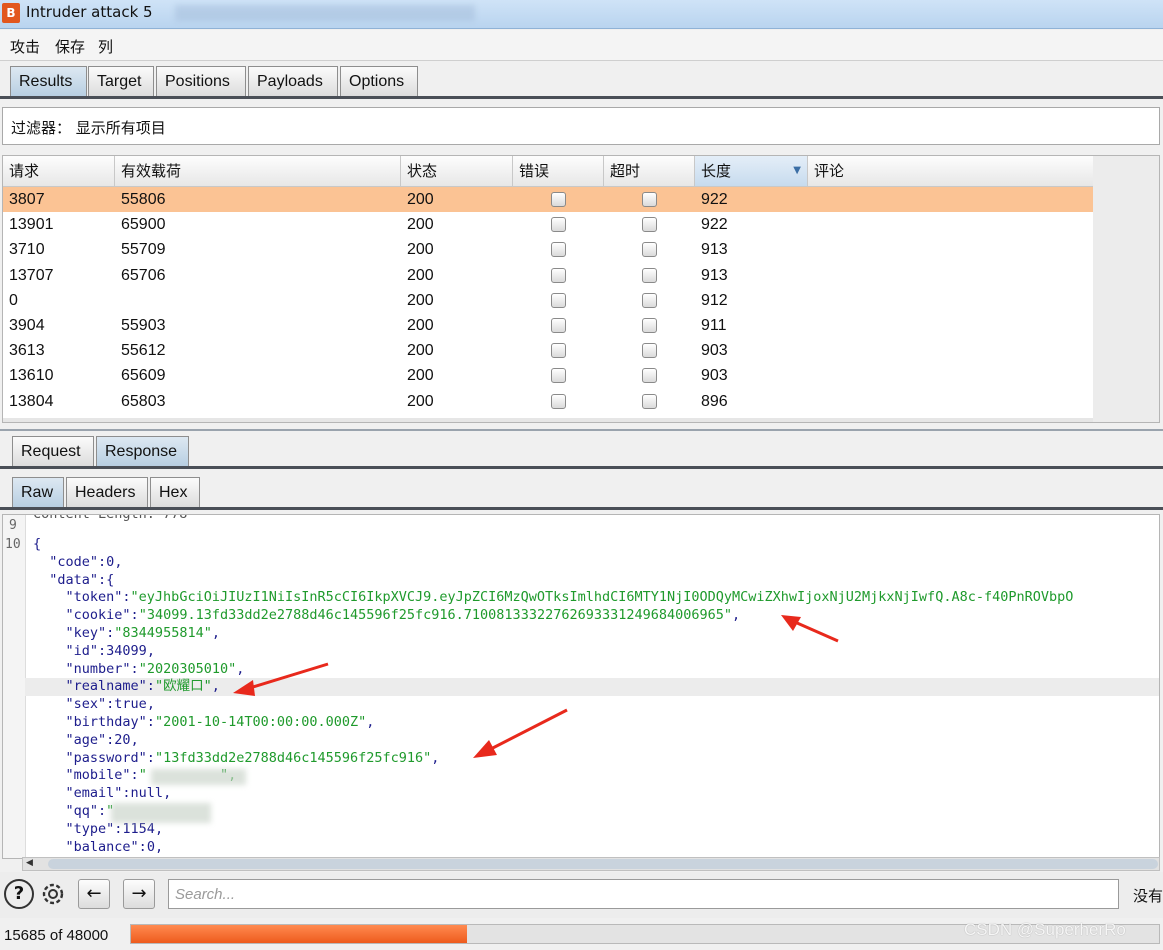  I want to click on arrow-right-icon: →, so click(139, 893).